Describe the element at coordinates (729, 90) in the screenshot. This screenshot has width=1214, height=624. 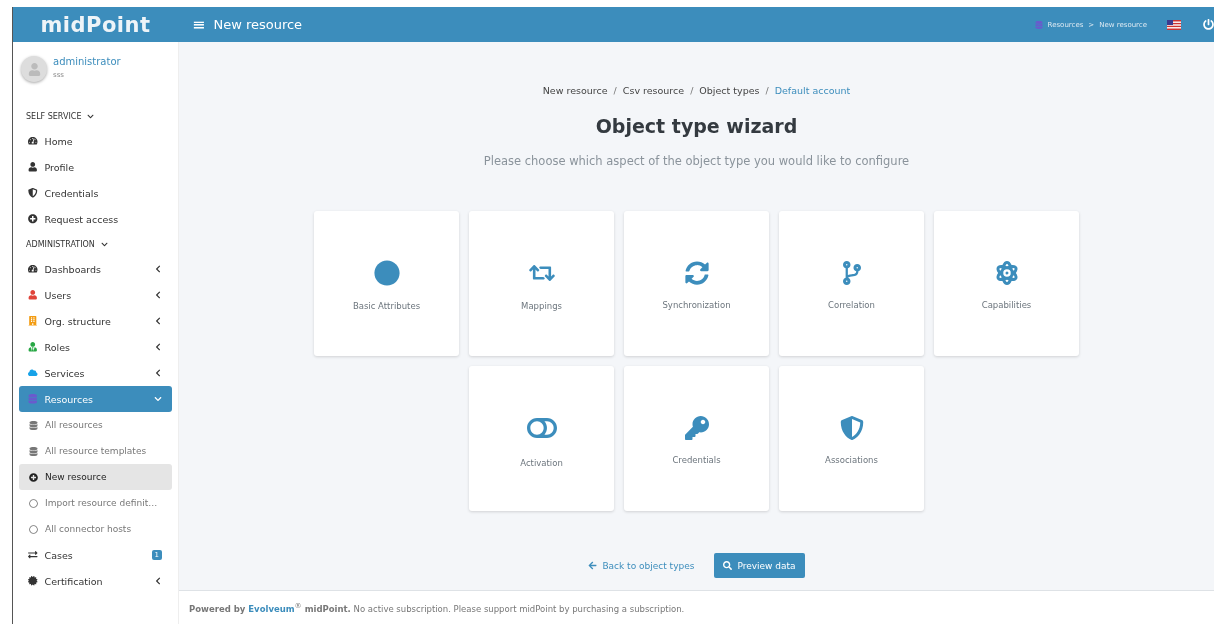
I see `breadcrumb-item: Object types` at that location.